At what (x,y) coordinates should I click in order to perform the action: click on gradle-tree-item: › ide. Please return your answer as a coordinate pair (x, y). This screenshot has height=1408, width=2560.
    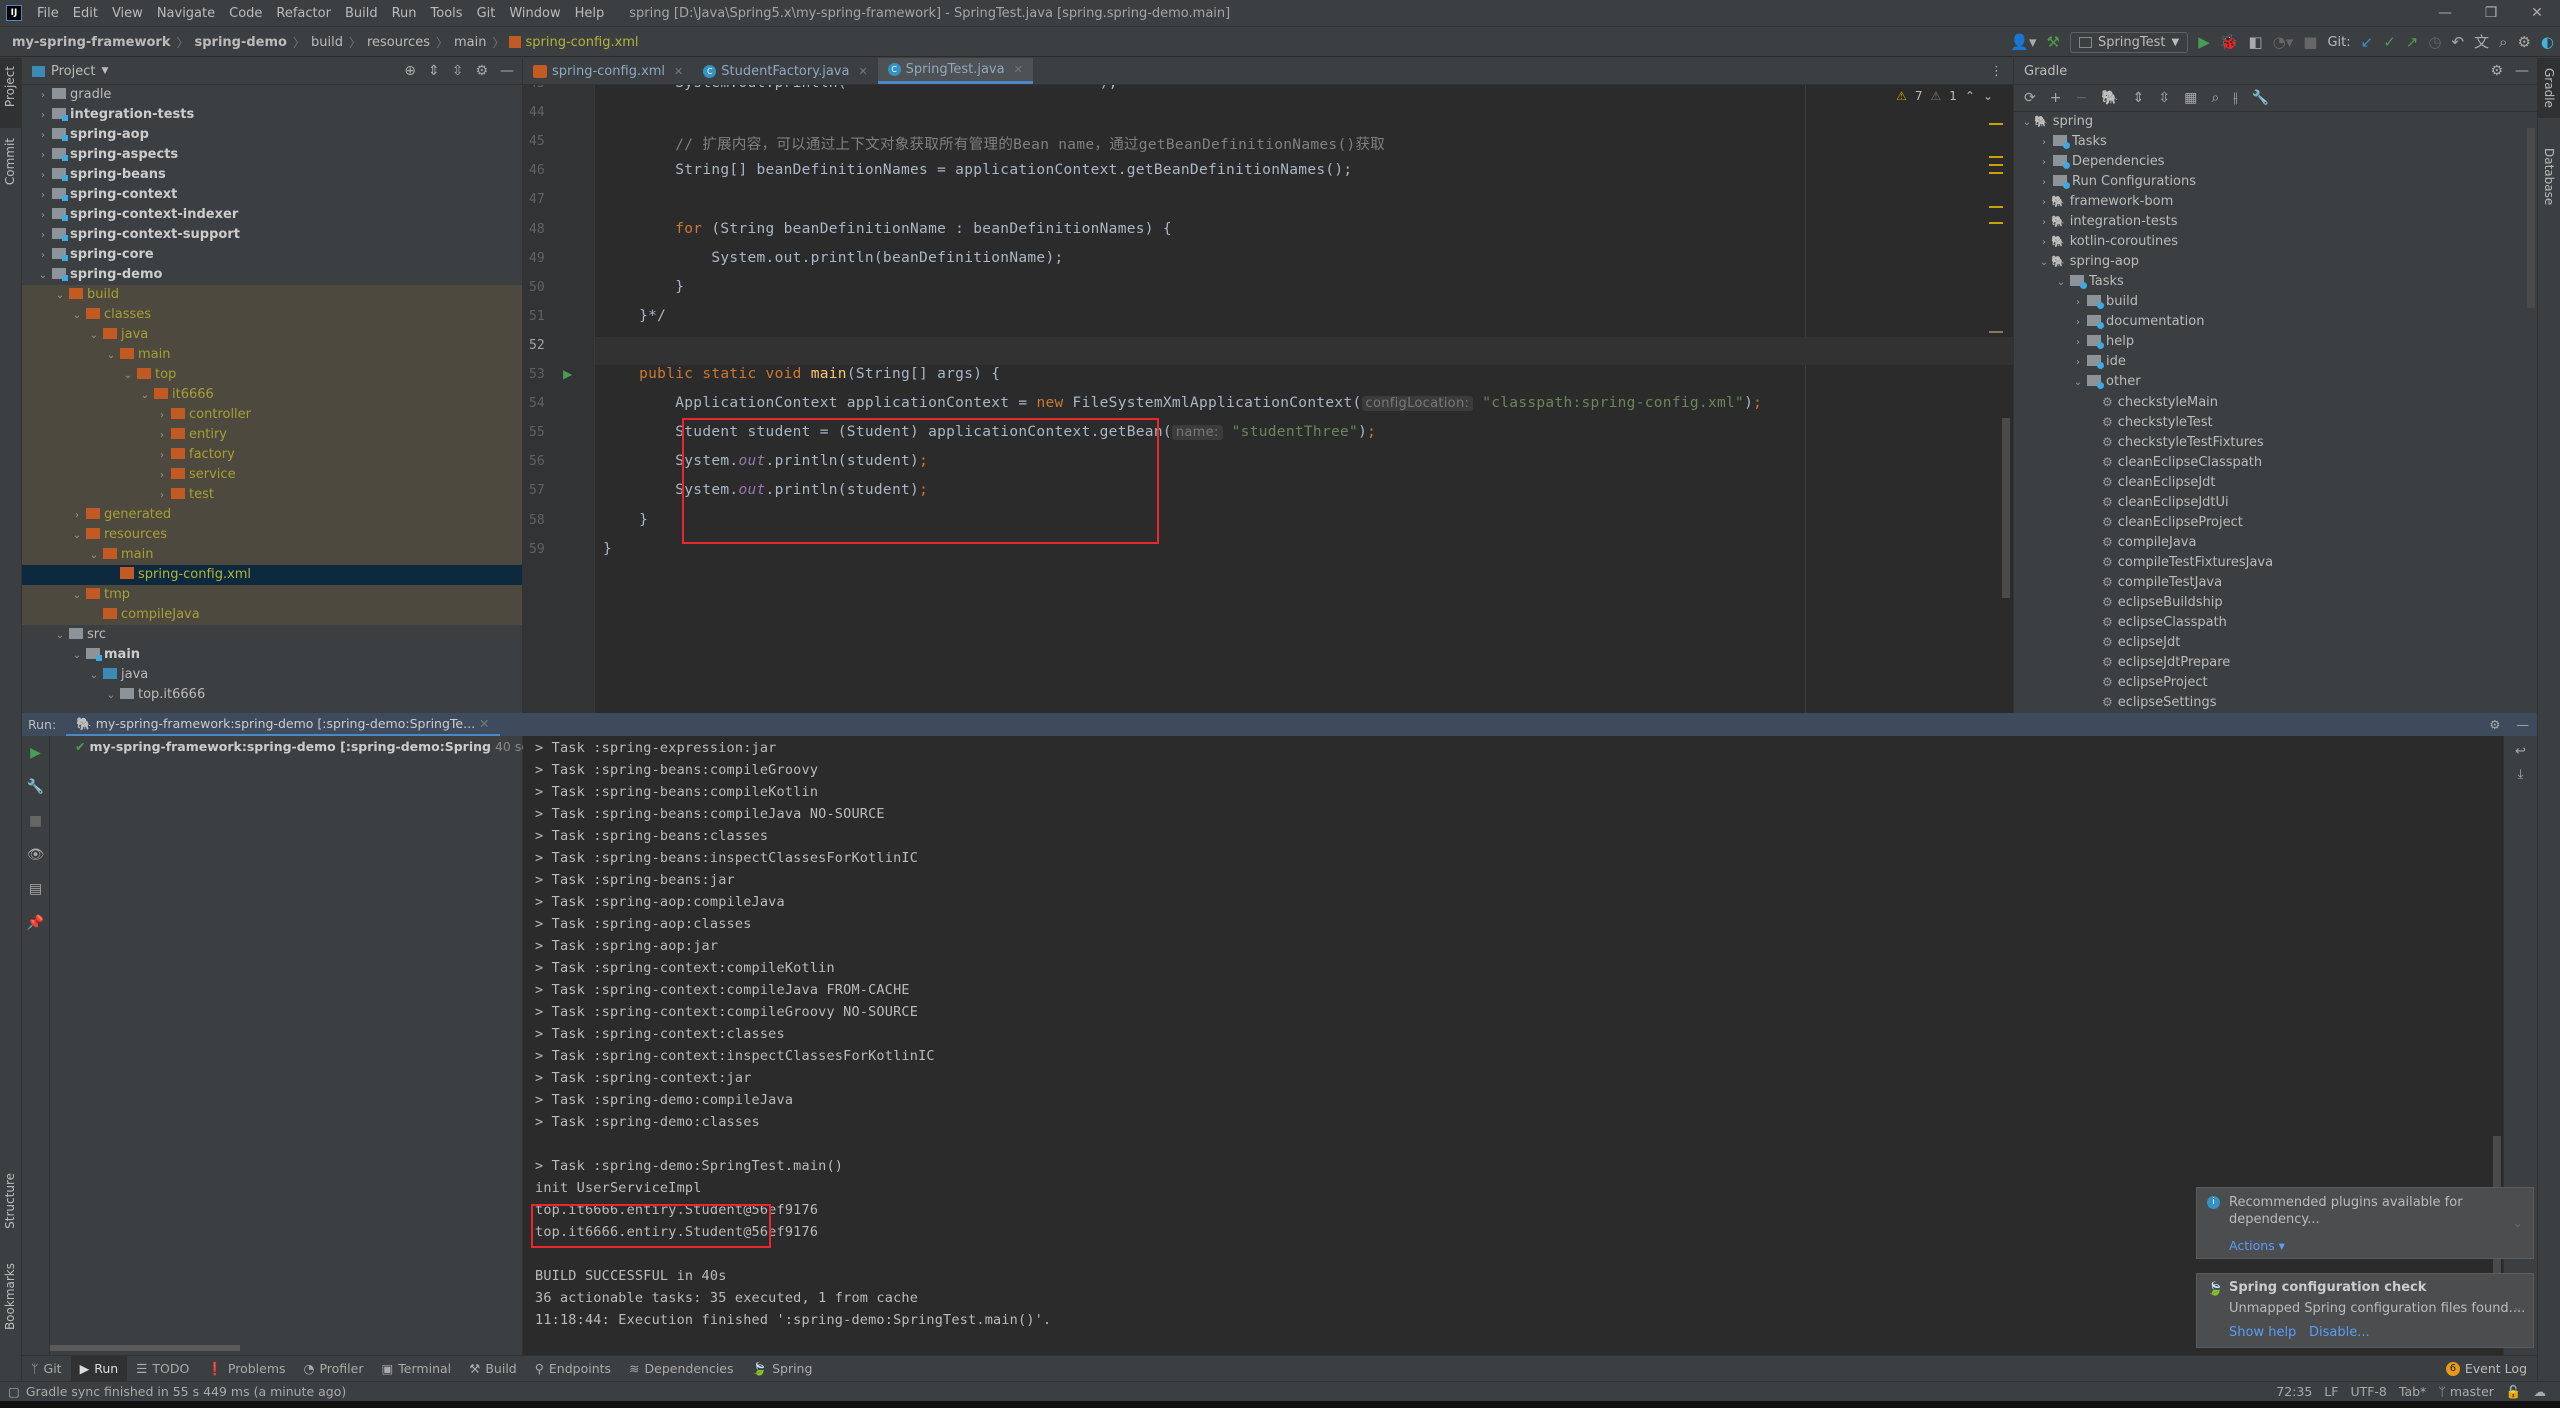
    Looking at the image, I should click on (2275, 362).